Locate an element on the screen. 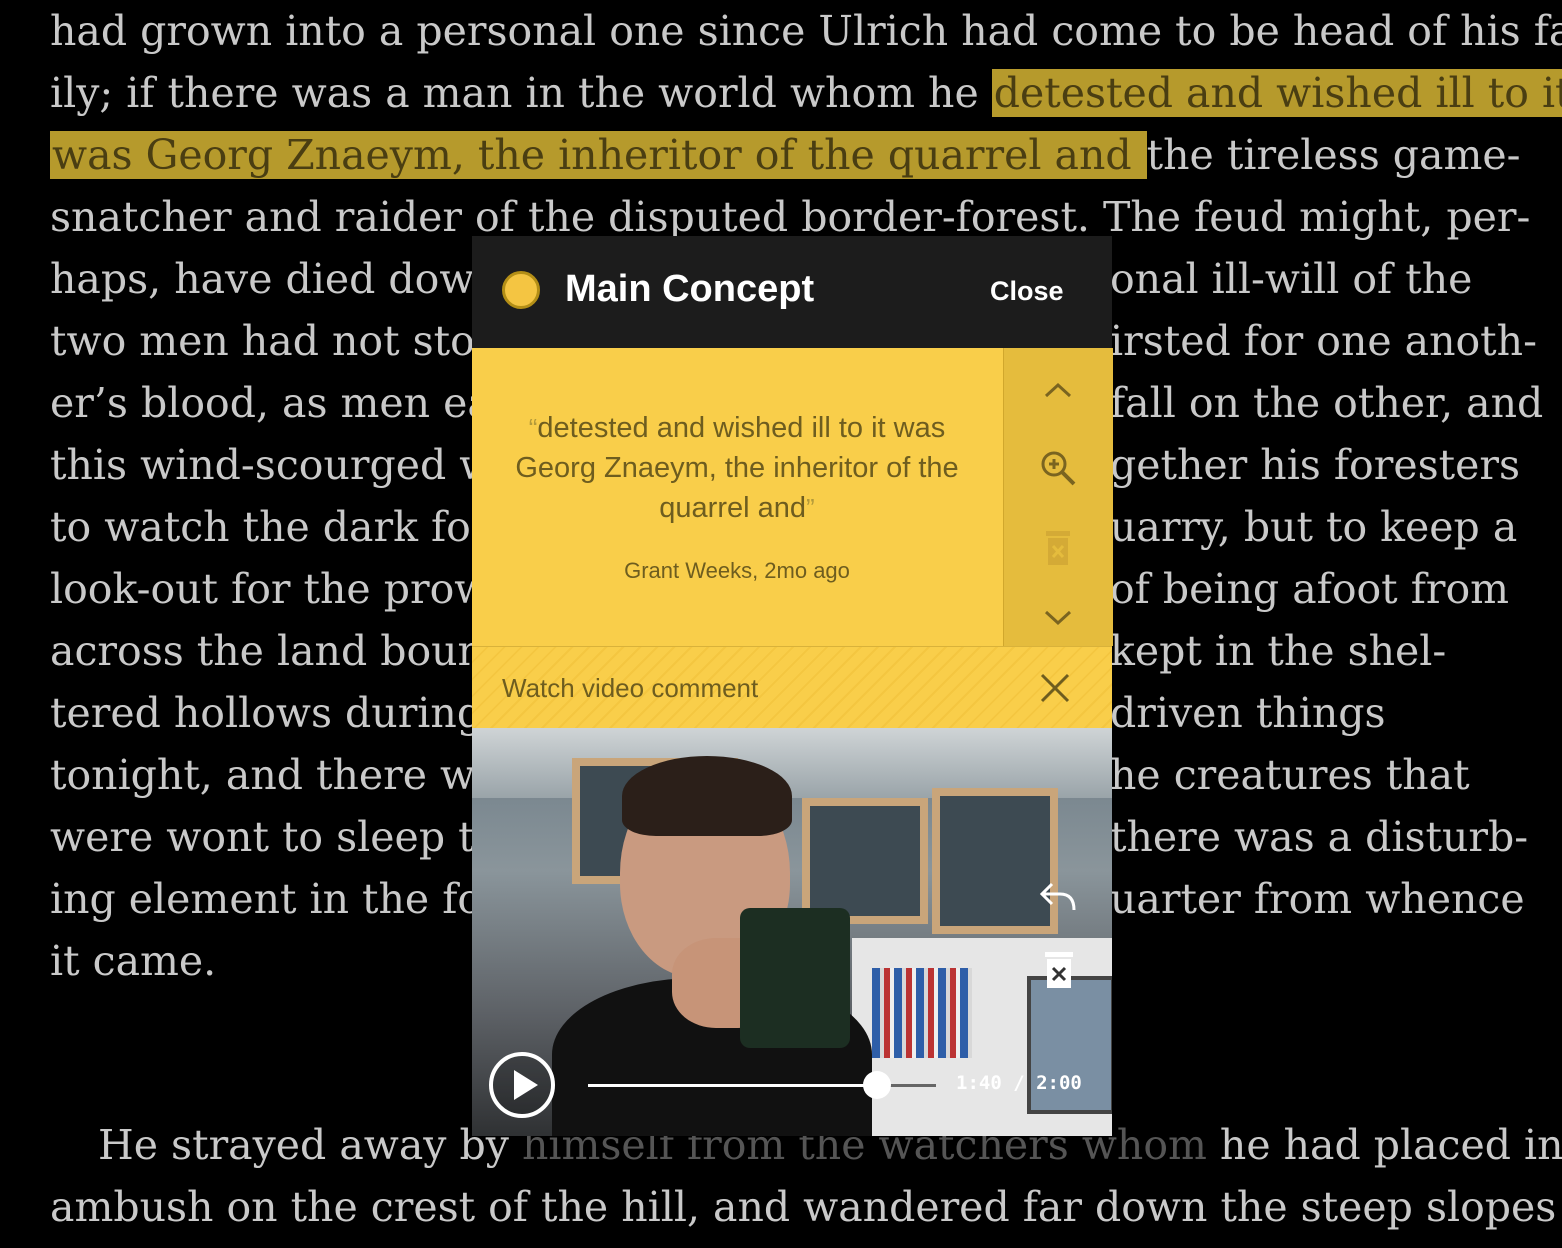  note-author: Grant Weeks, 2mo ago is located at coordinates (737, 570).